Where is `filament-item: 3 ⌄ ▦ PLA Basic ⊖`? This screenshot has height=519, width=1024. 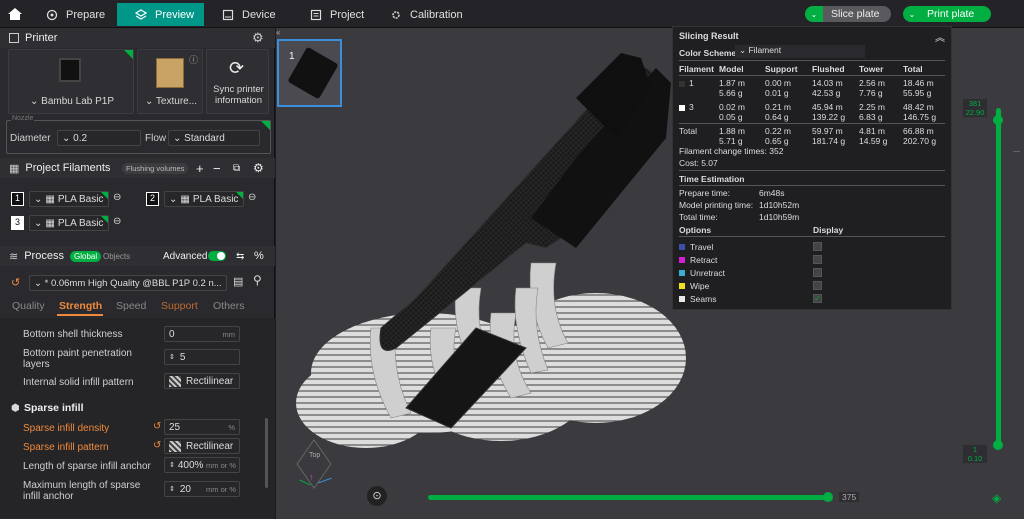 filament-item: 3 ⌄ ▦ PLA Basic ⊖ is located at coordinates (71, 223).